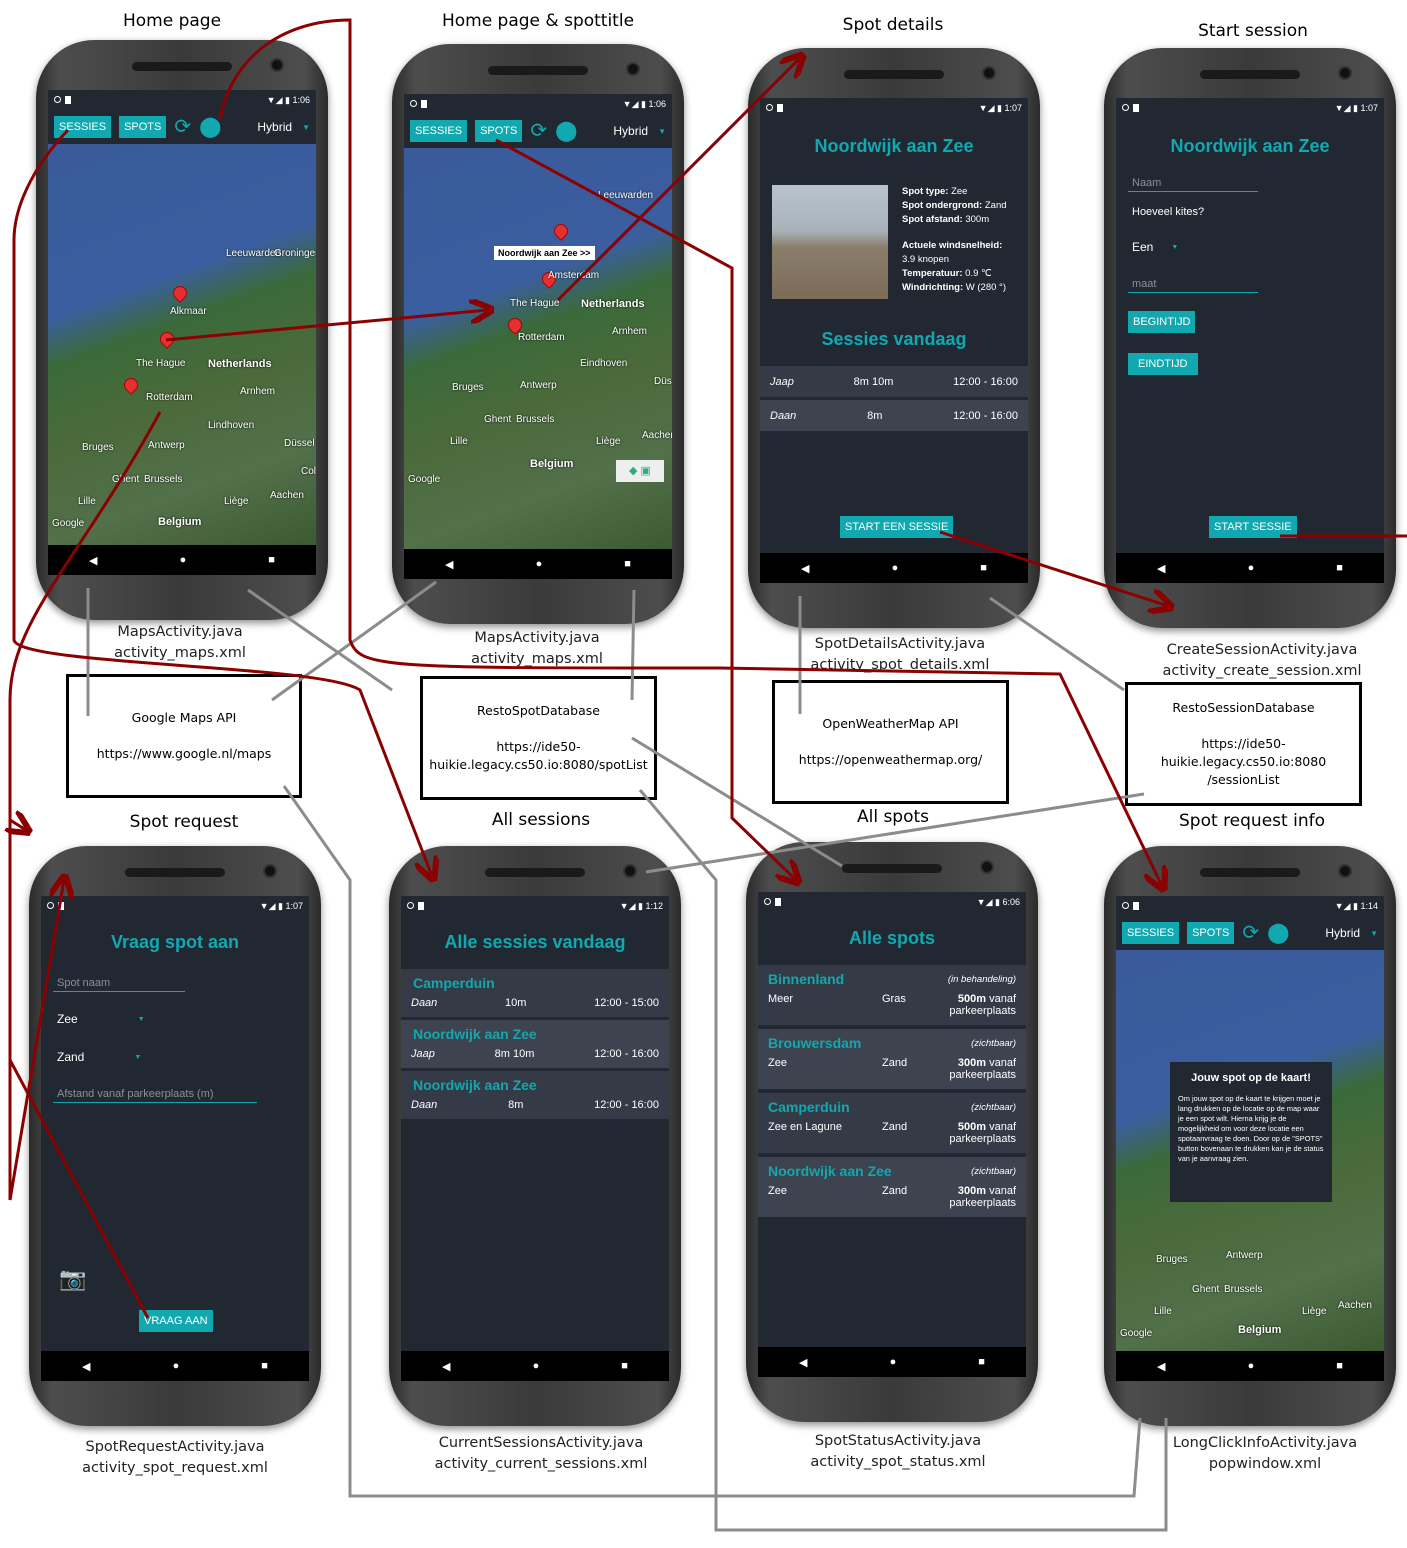  I want to click on spot-type-select: Zee ▼, so click(183, 1019).